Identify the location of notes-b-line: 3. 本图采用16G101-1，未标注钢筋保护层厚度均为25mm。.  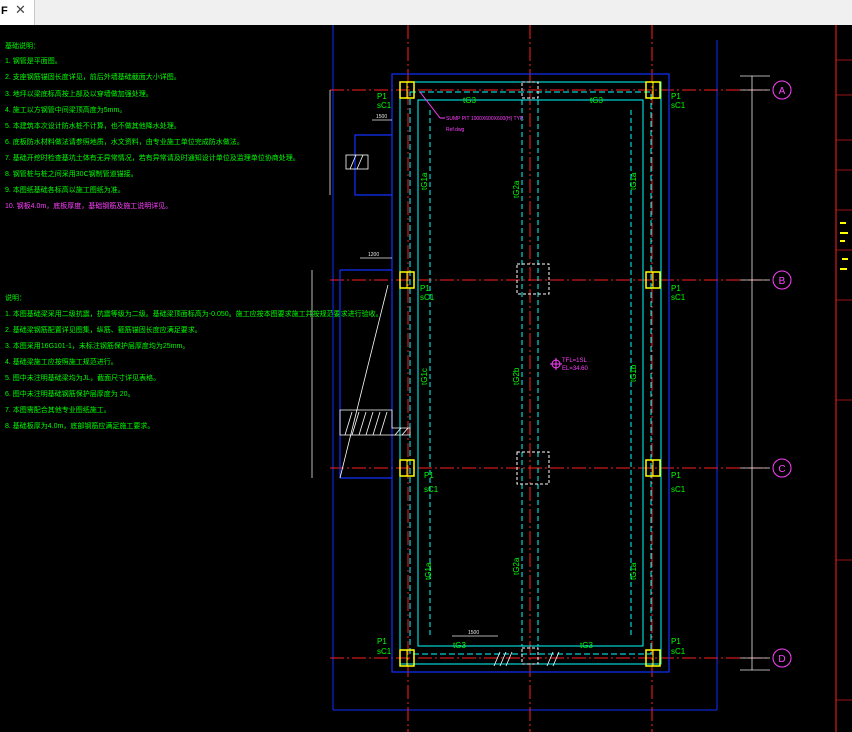
(97, 345).